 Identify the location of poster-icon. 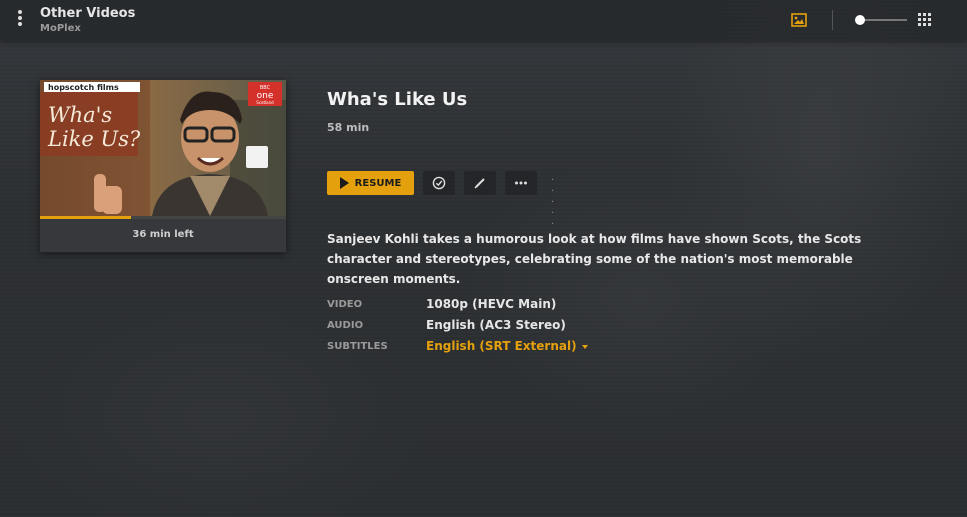
(799, 19).